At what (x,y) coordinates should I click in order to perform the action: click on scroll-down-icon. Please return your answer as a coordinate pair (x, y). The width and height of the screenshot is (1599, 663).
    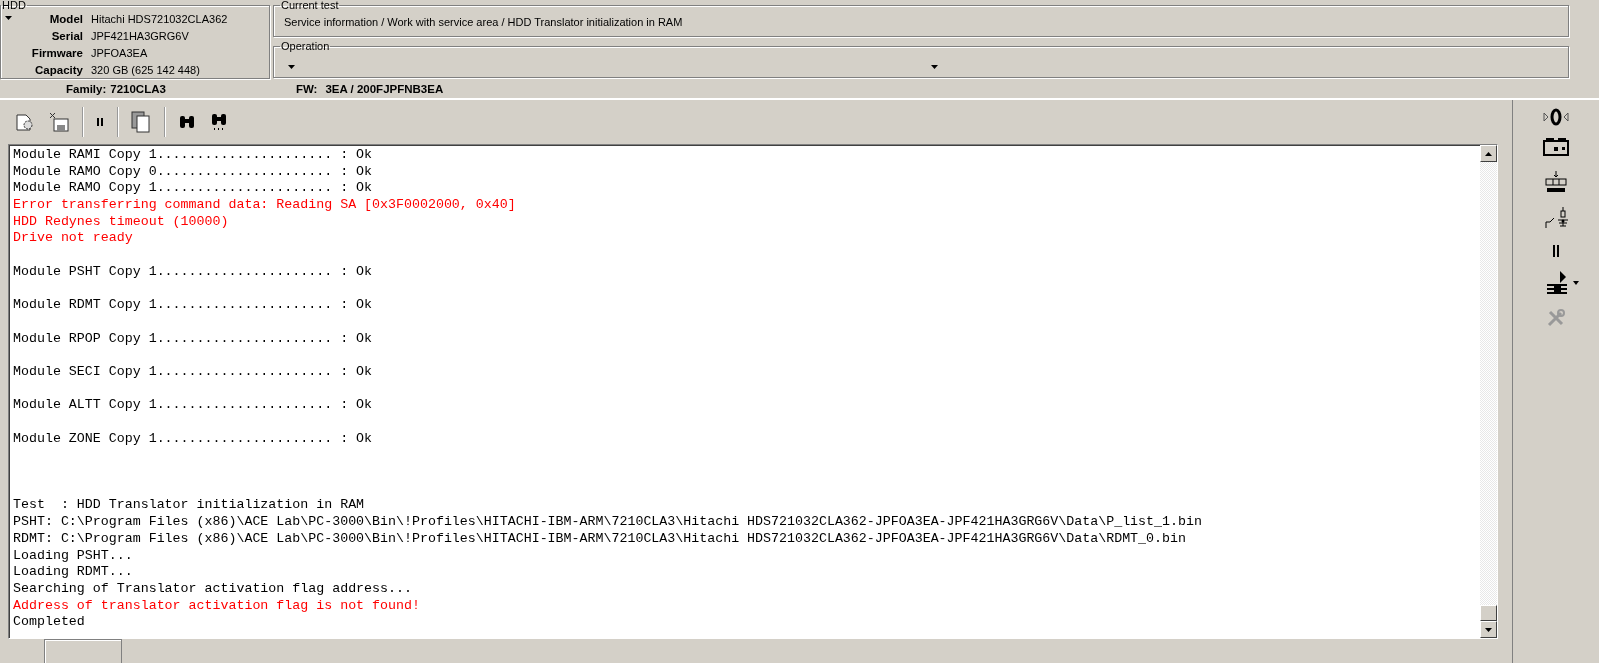
    Looking at the image, I should click on (1488, 629).